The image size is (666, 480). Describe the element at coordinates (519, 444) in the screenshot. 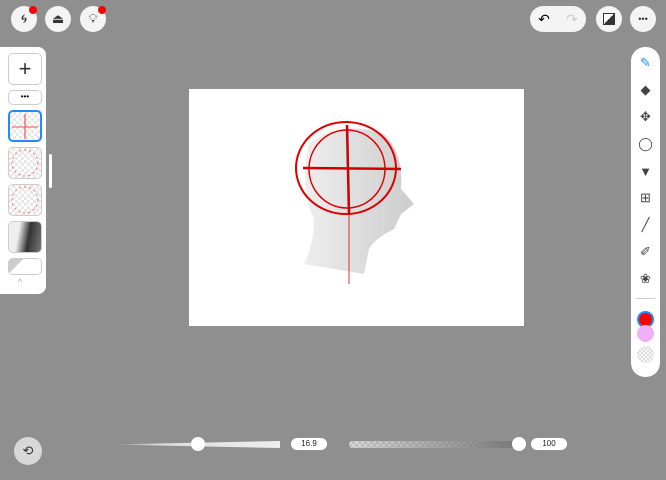

I see `opacity-thumb` at that location.